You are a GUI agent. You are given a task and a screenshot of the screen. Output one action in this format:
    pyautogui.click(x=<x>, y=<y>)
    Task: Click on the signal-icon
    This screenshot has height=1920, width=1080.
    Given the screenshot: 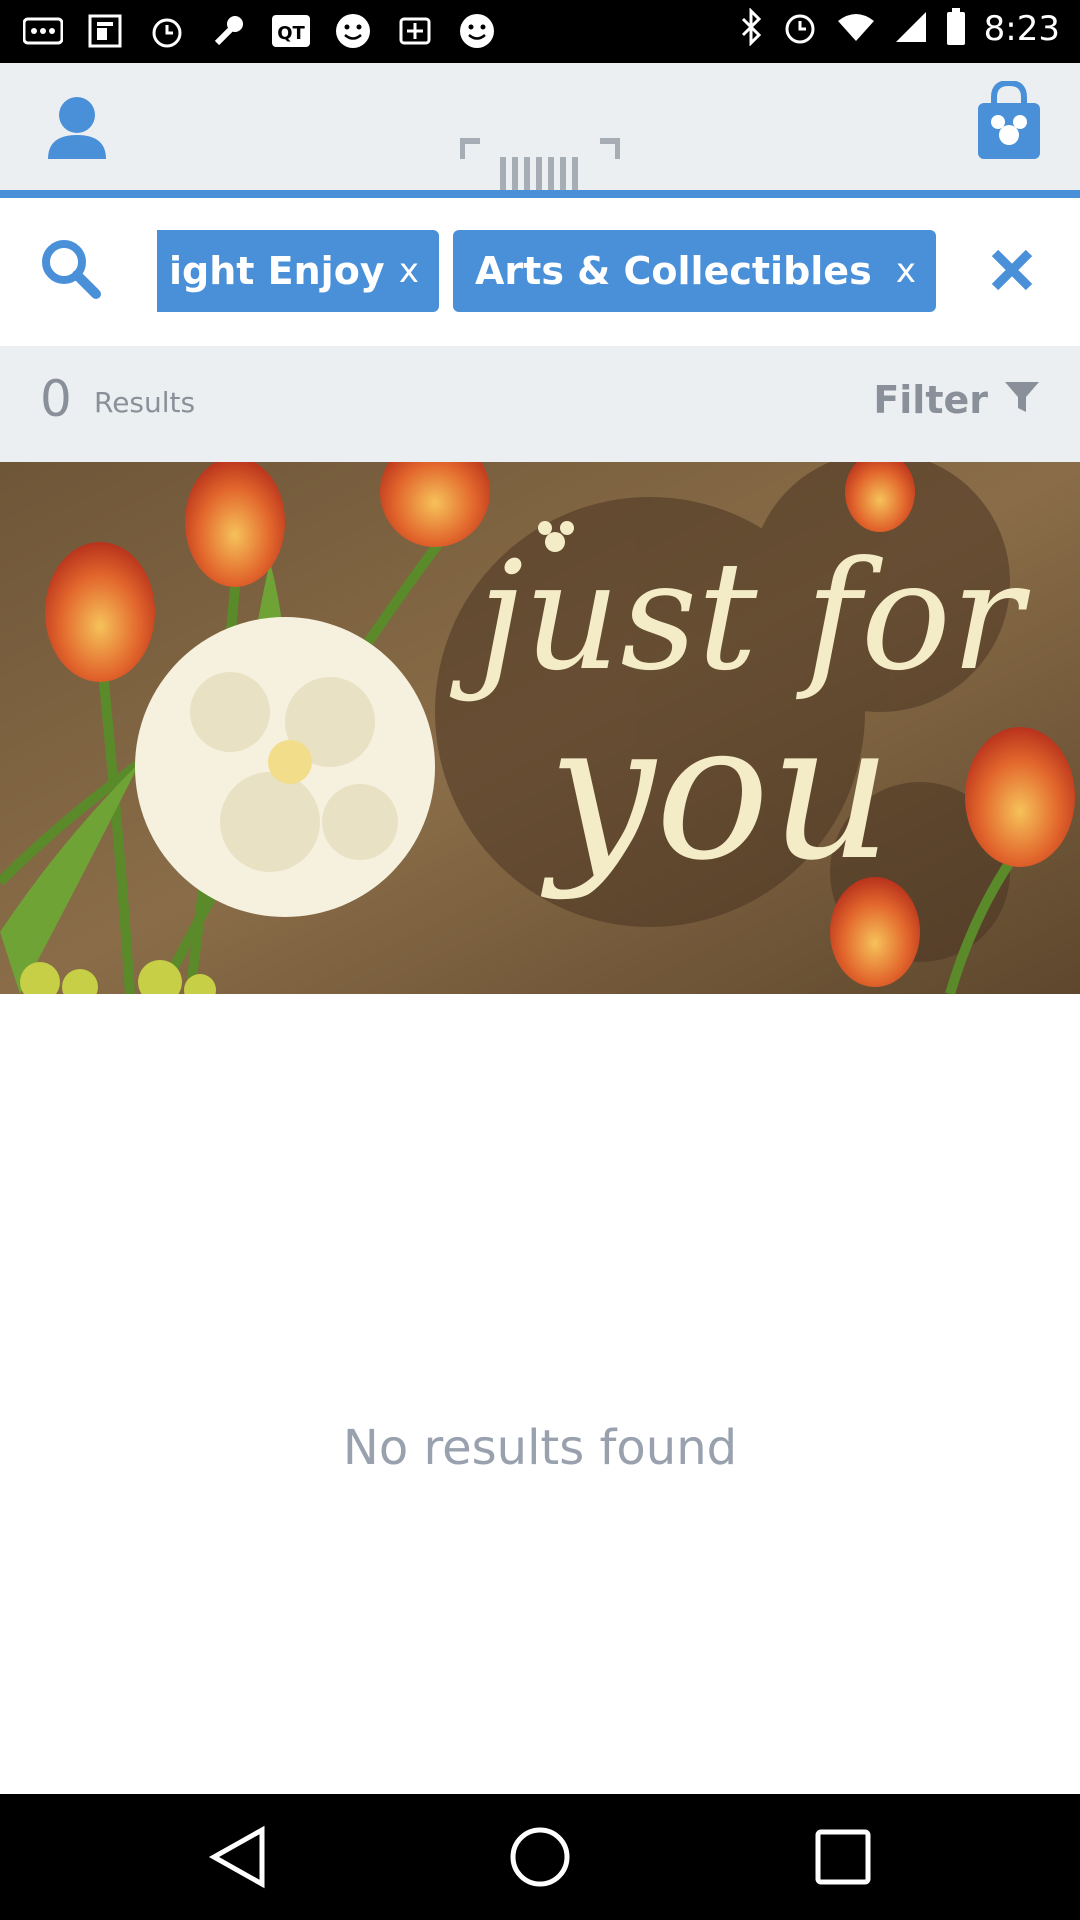 What is the action you would take?
    pyautogui.click(x=911, y=29)
    